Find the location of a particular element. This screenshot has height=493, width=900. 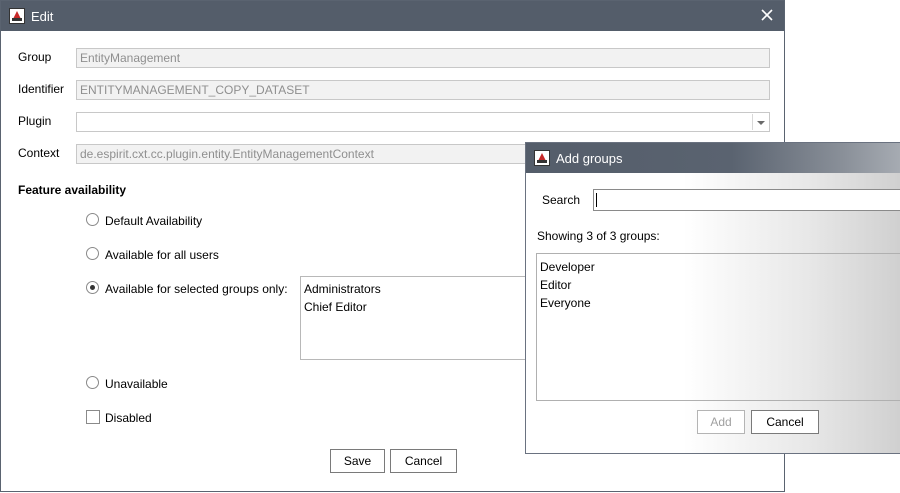

radio-selected-groups is located at coordinates (92, 287).